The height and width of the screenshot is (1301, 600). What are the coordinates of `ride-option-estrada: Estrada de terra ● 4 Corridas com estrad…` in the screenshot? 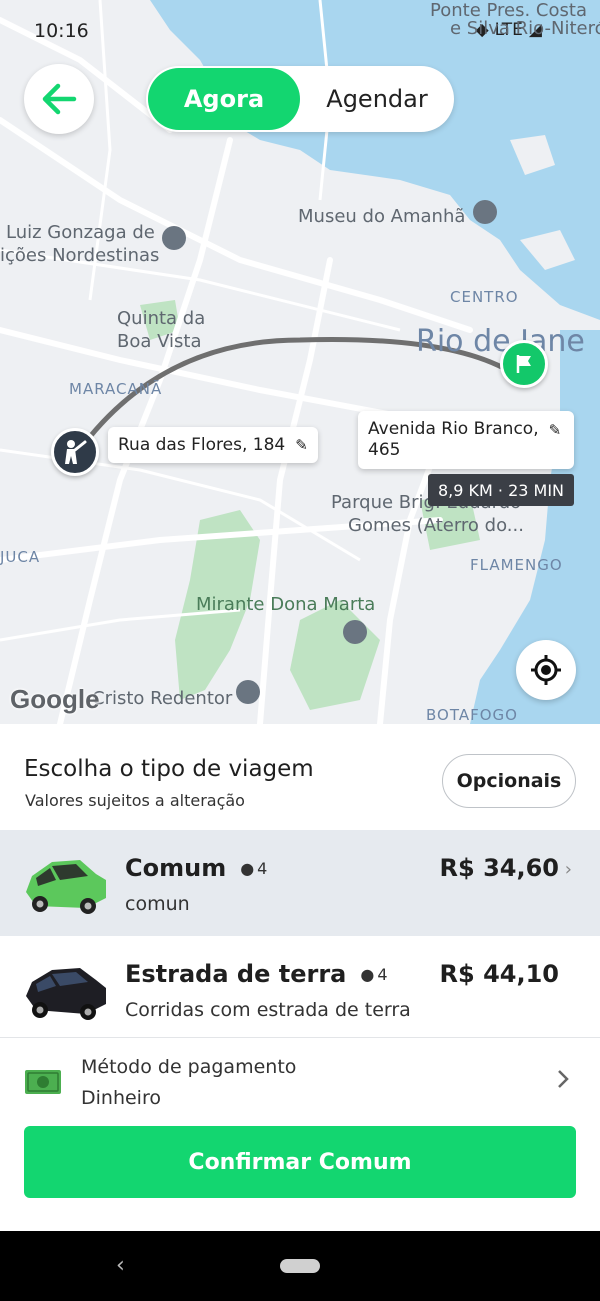 It's located at (300, 989).